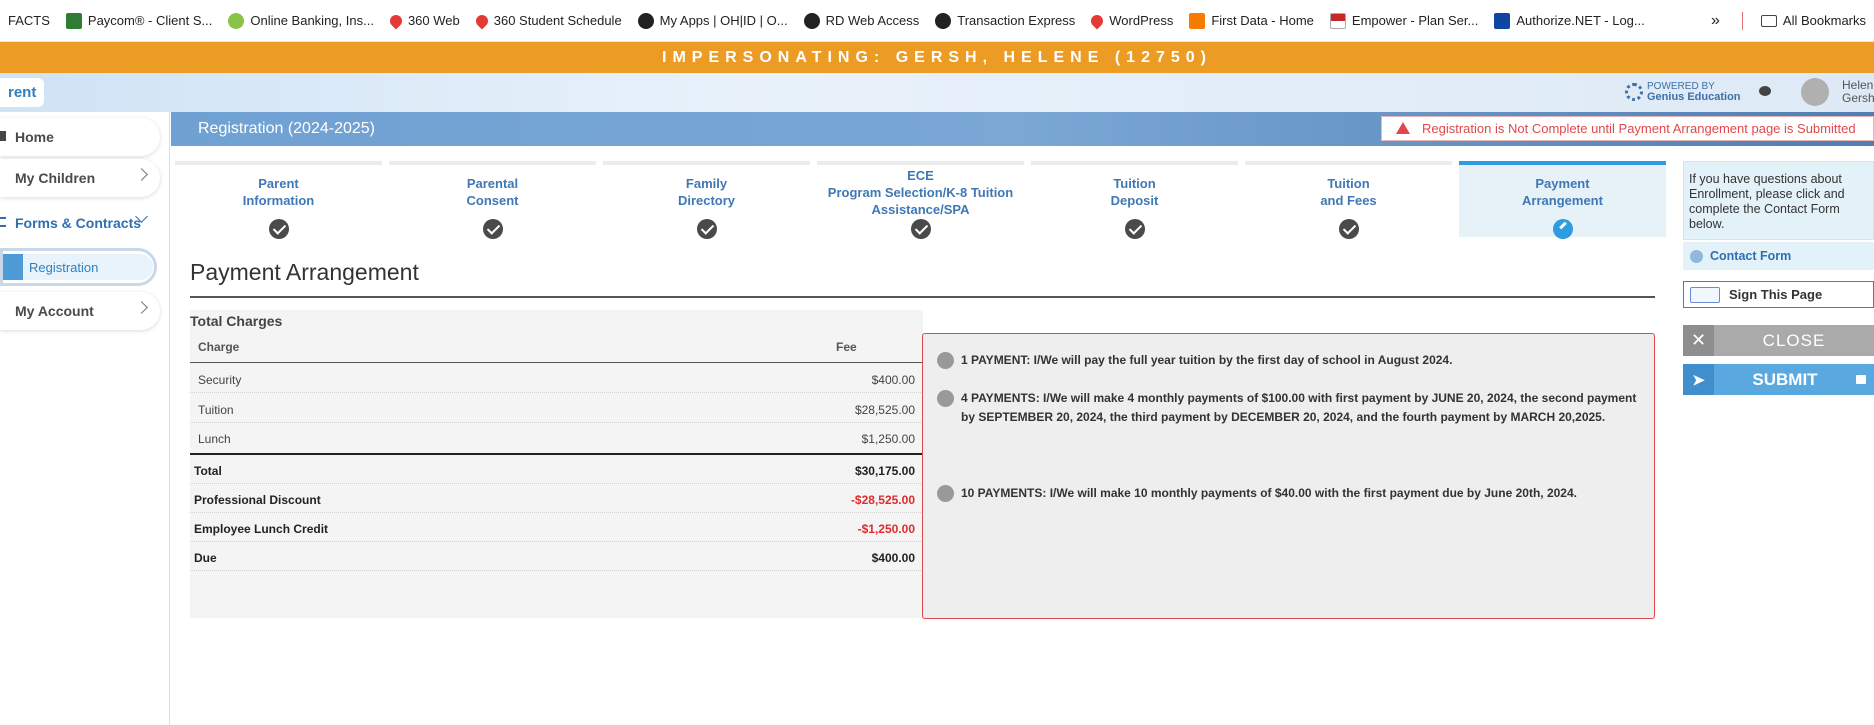 Image resolution: width=1874 pixels, height=725 pixels. What do you see at coordinates (492, 200) in the screenshot?
I see `step-parental-consent: Parental Consent` at bounding box center [492, 200].